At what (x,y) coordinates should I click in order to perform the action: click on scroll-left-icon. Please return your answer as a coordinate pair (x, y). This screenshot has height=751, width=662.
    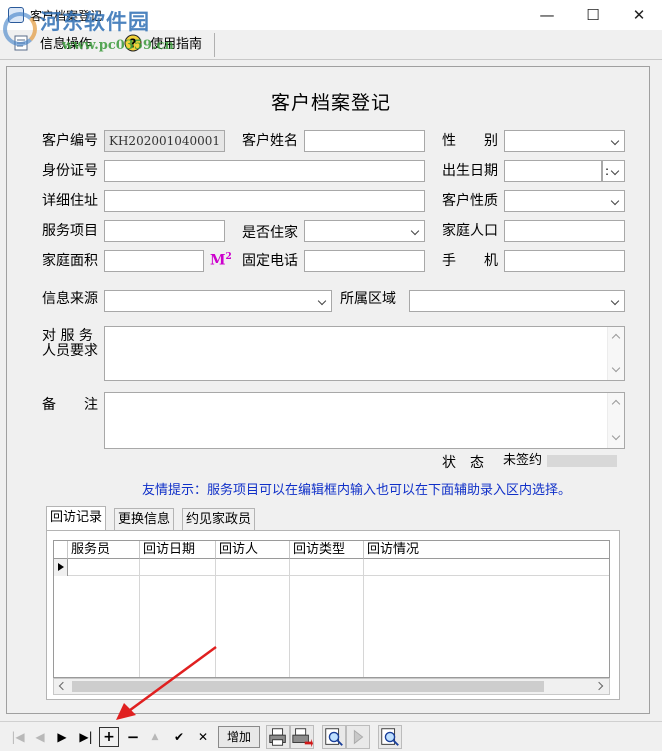
    Looking at the image, I should click on (63, 686).